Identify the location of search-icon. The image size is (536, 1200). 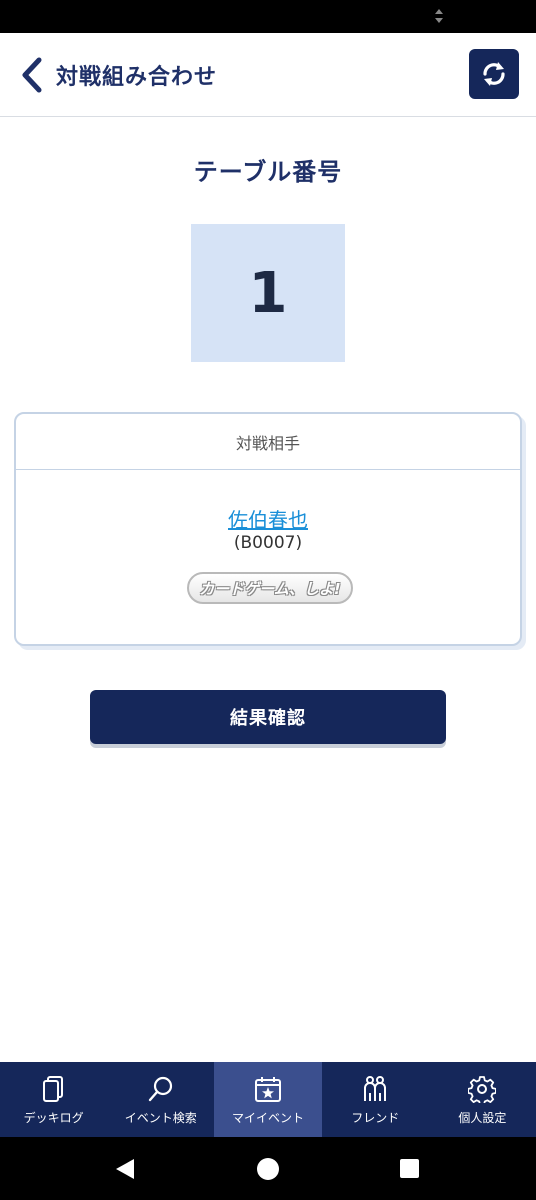
(161, 1089).